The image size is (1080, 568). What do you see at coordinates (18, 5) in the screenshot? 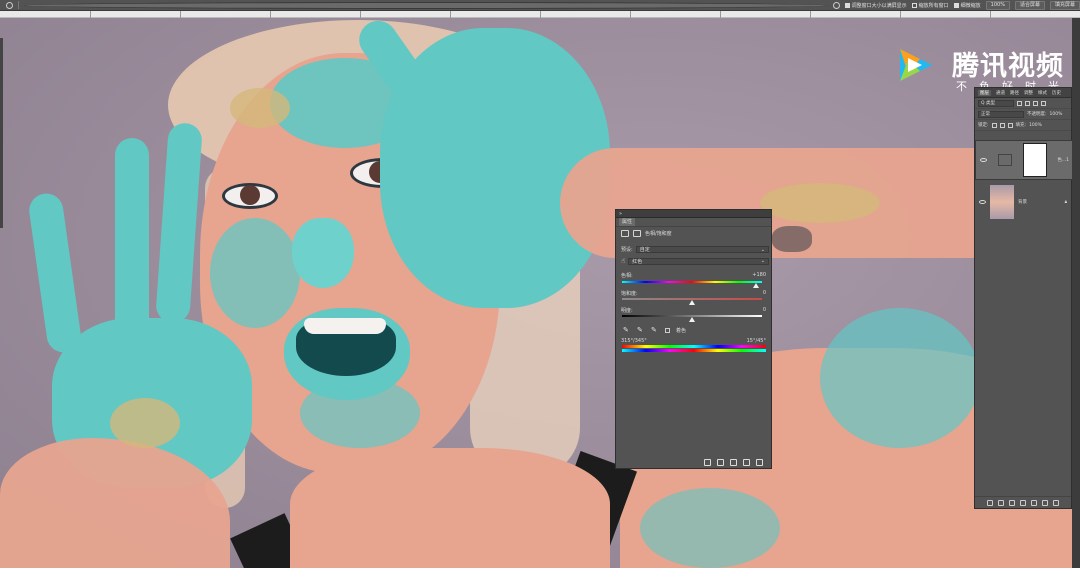
I see `separator` at bounding box center [18, 5].